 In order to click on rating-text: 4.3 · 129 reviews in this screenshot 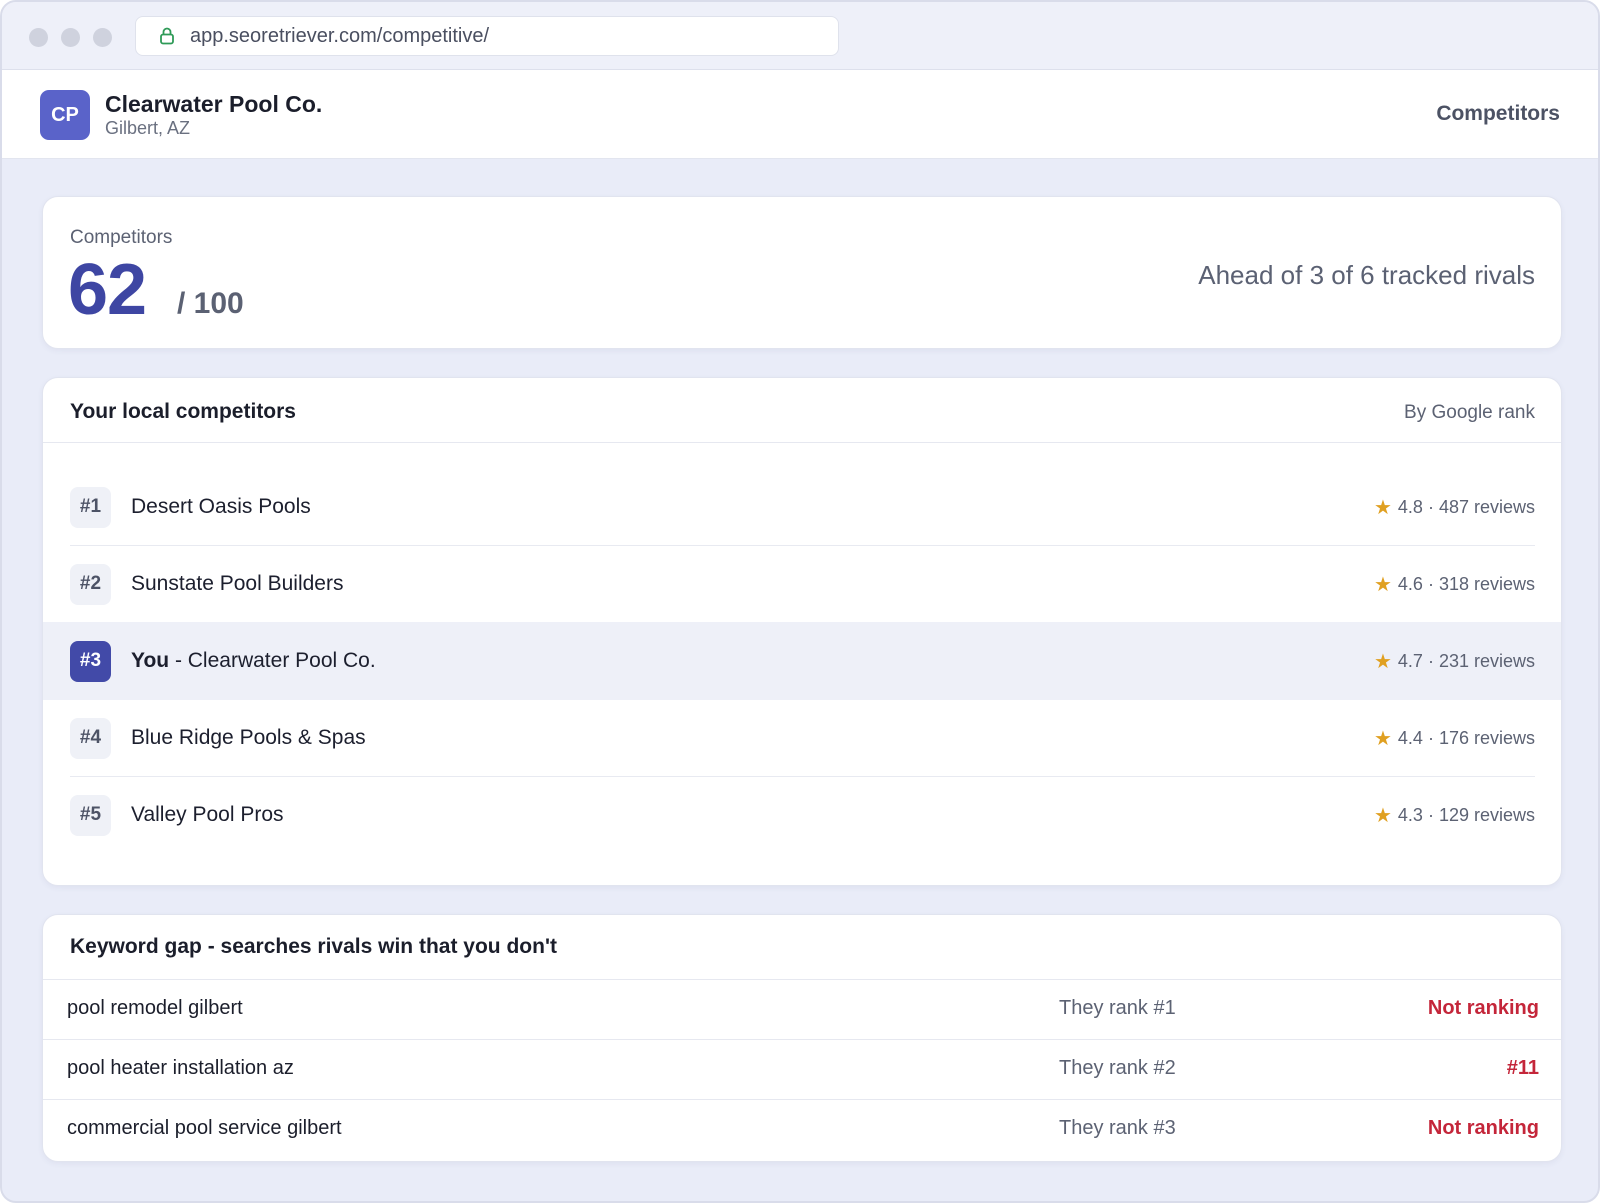, I will do `click(1466, 814)`.